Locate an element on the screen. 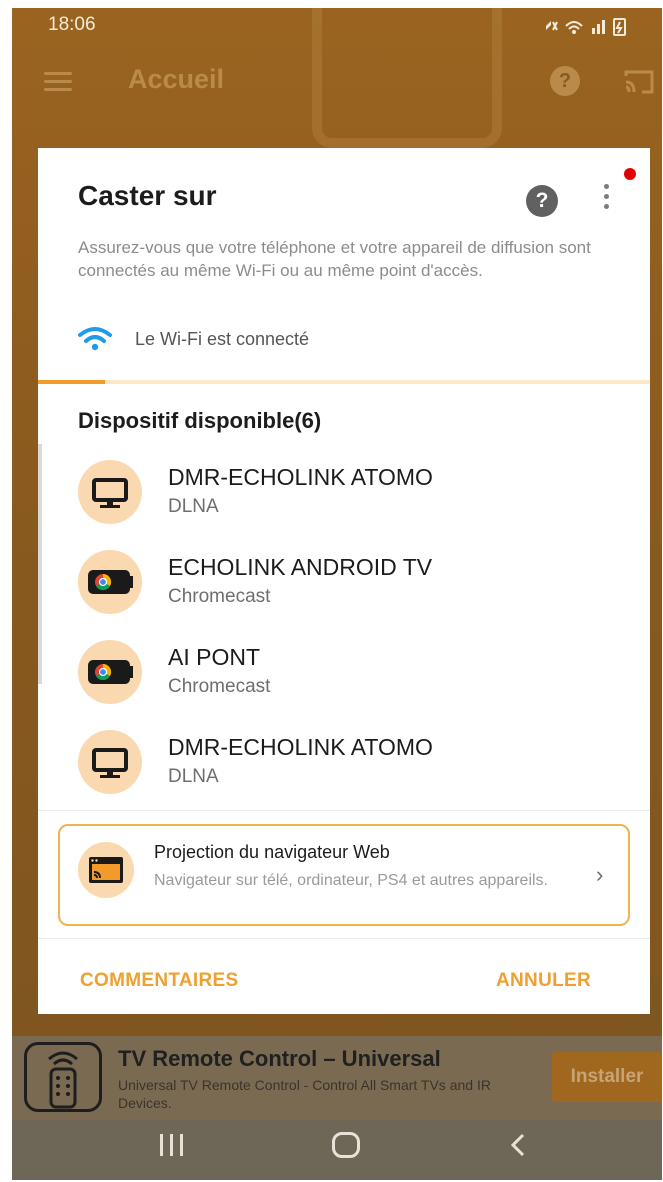 This screenshot has height=1182, width=663. status-bar: 18:06 is located at coordinates (337, 28).